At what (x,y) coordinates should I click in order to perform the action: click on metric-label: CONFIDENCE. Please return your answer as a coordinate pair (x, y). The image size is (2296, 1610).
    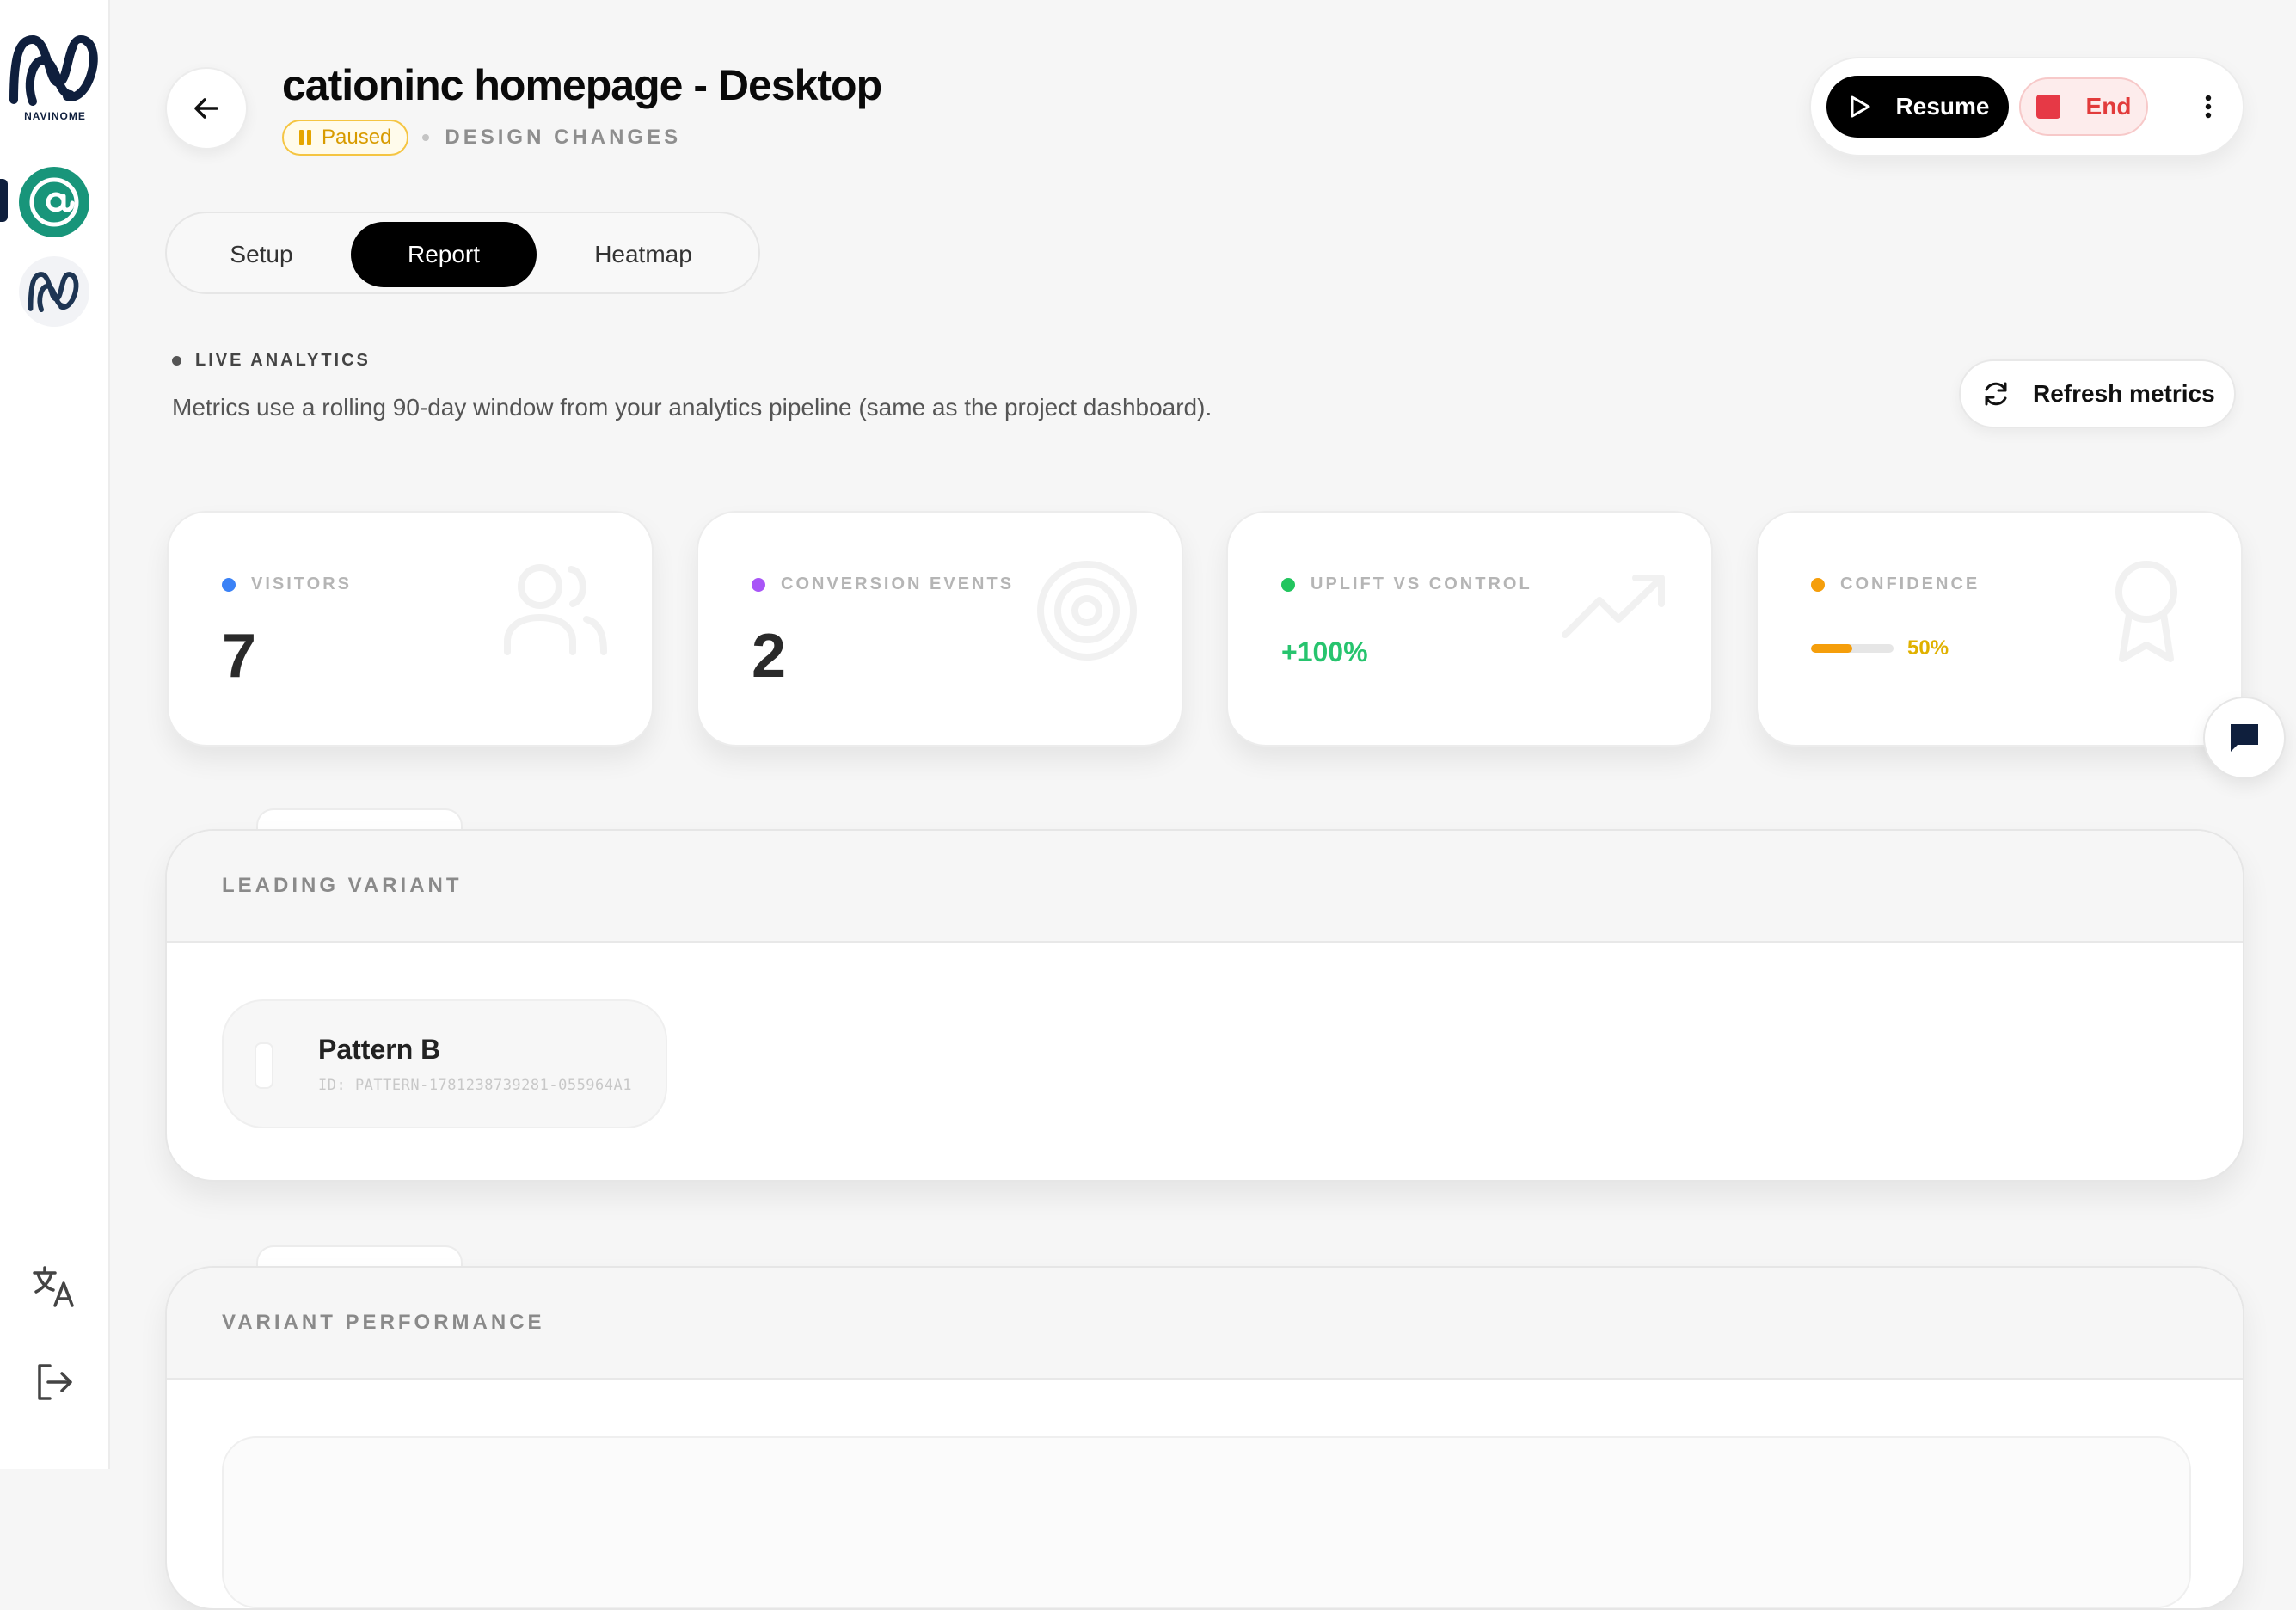
    Looking at the image, I should click on (1910, 584).